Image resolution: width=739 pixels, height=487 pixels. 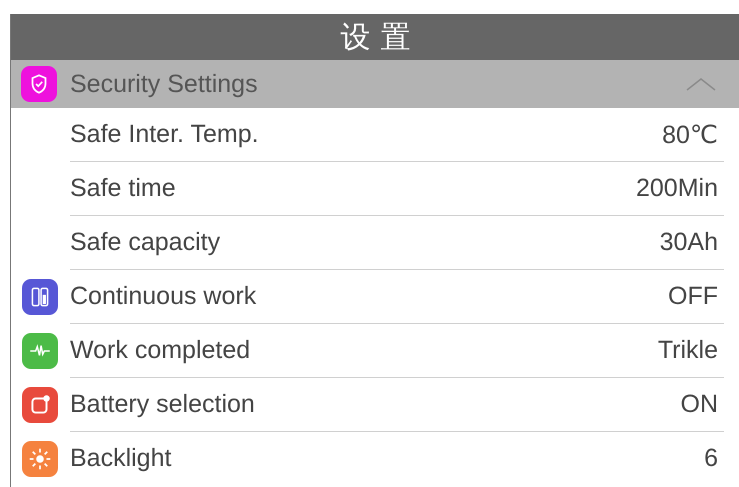 I want to click on setting-value: 30Ah, so click(x=689, y=242).